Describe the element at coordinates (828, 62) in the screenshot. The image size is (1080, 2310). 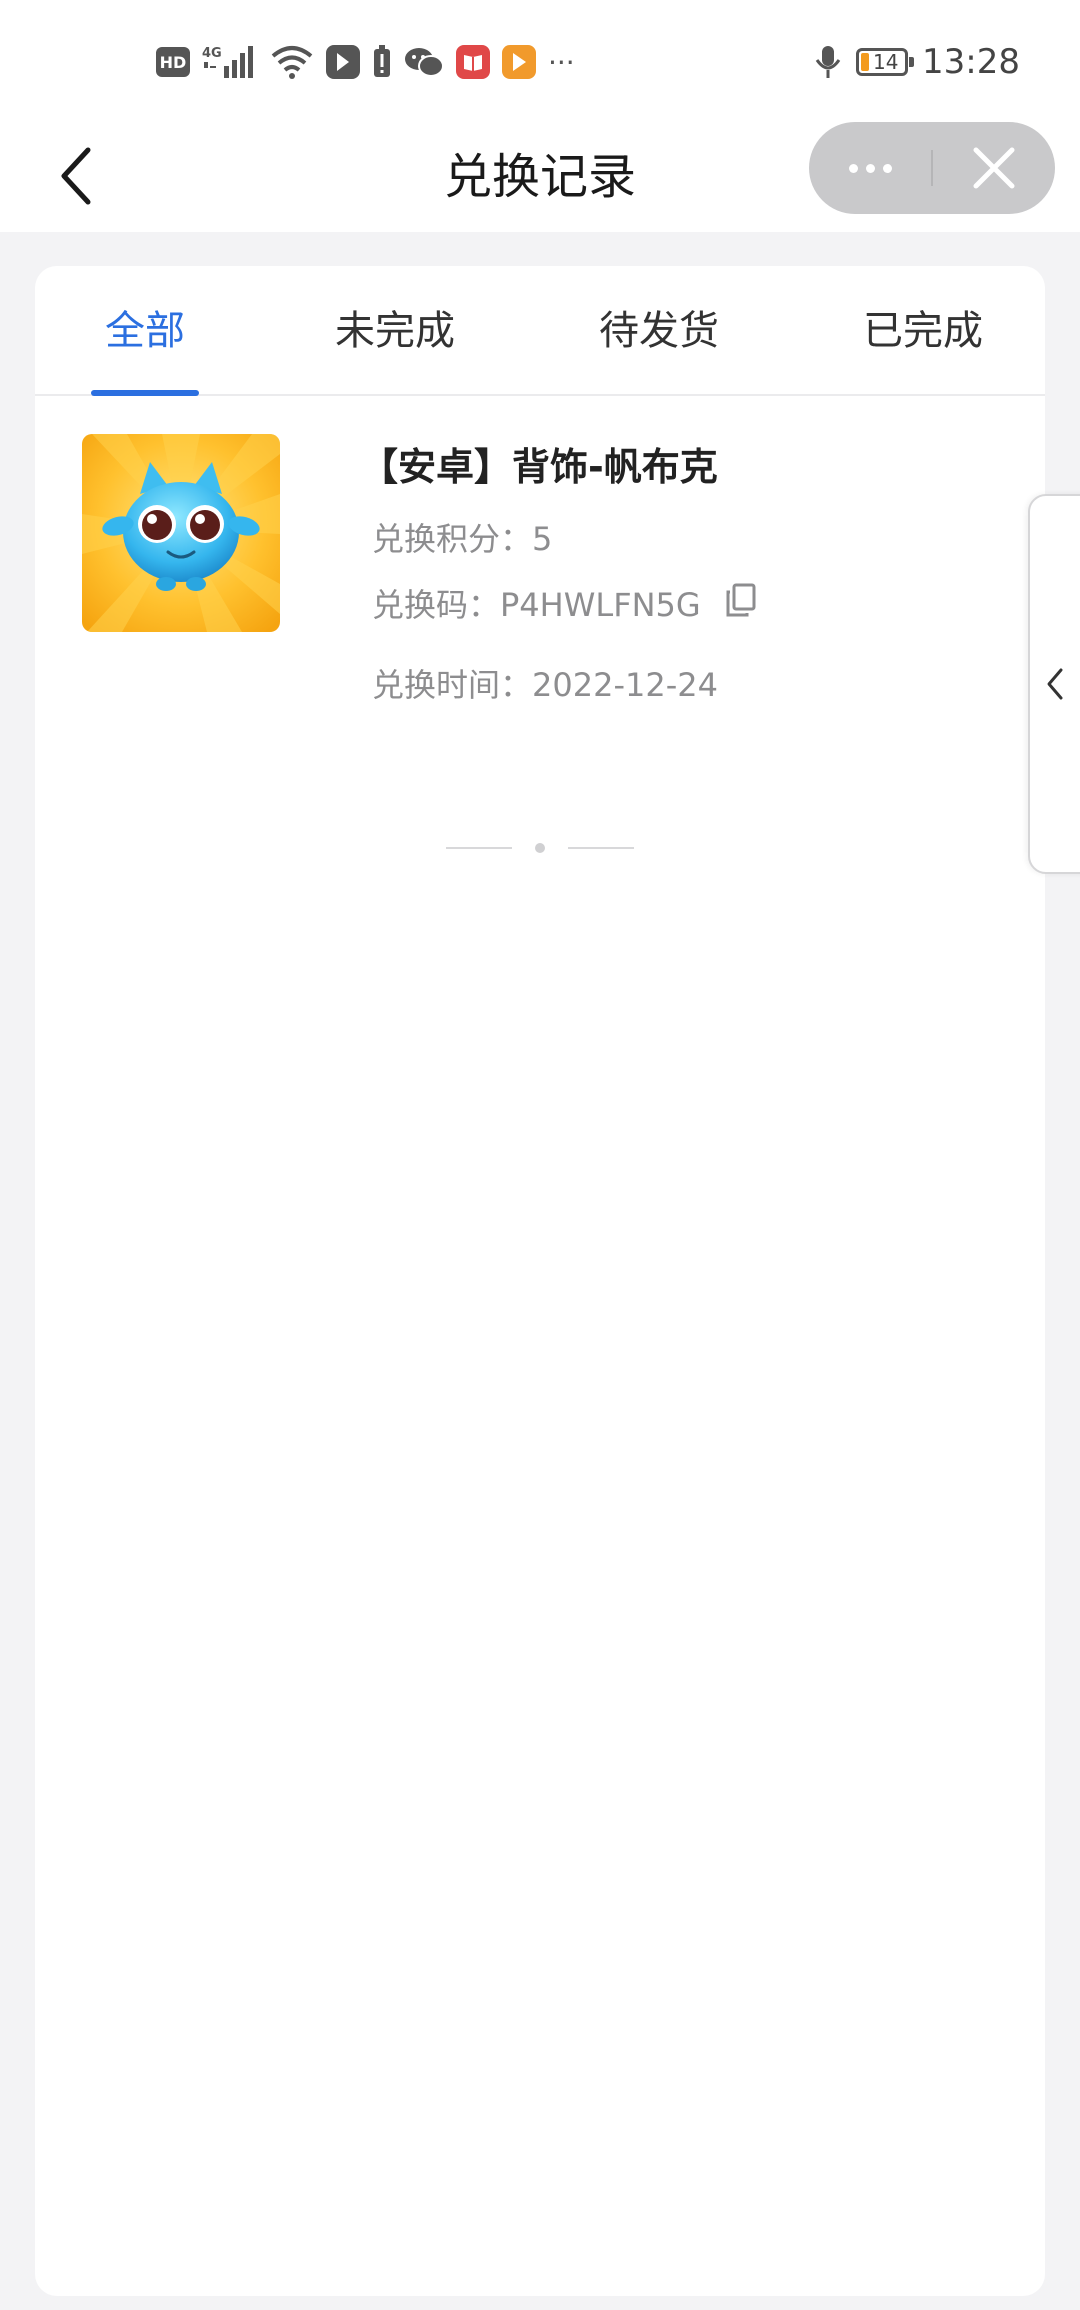
I see `mic-icon` at that location.